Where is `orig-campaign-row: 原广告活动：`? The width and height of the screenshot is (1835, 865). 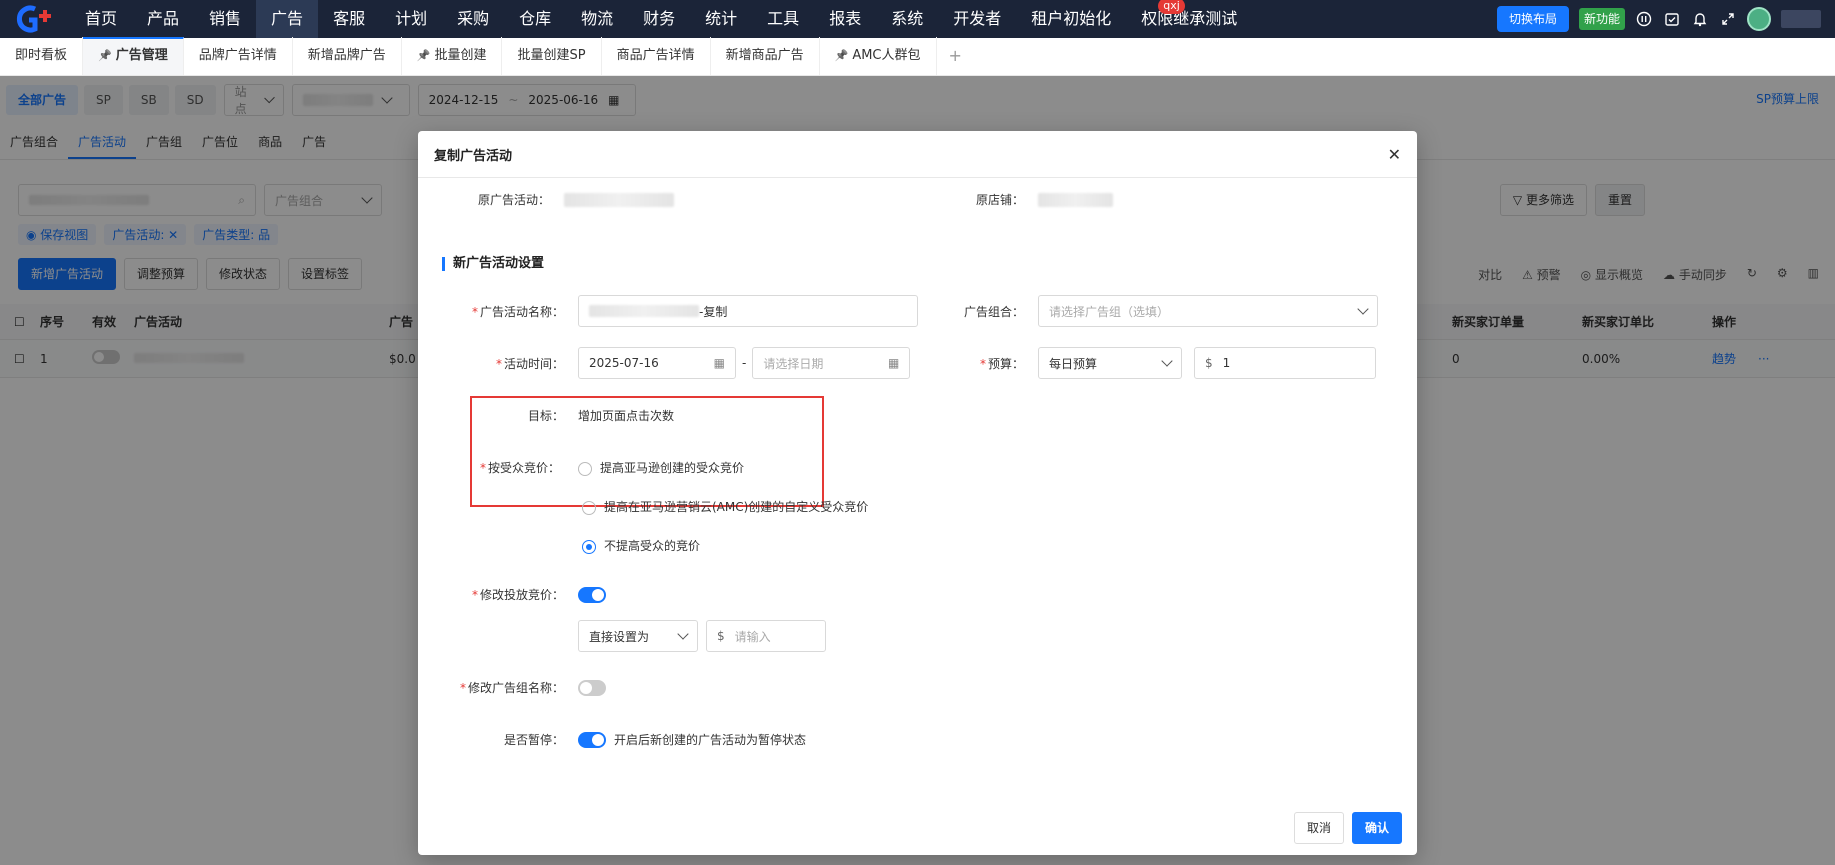
orig-campaign-row: 原广告活动： is located at coordinates (546, 199).